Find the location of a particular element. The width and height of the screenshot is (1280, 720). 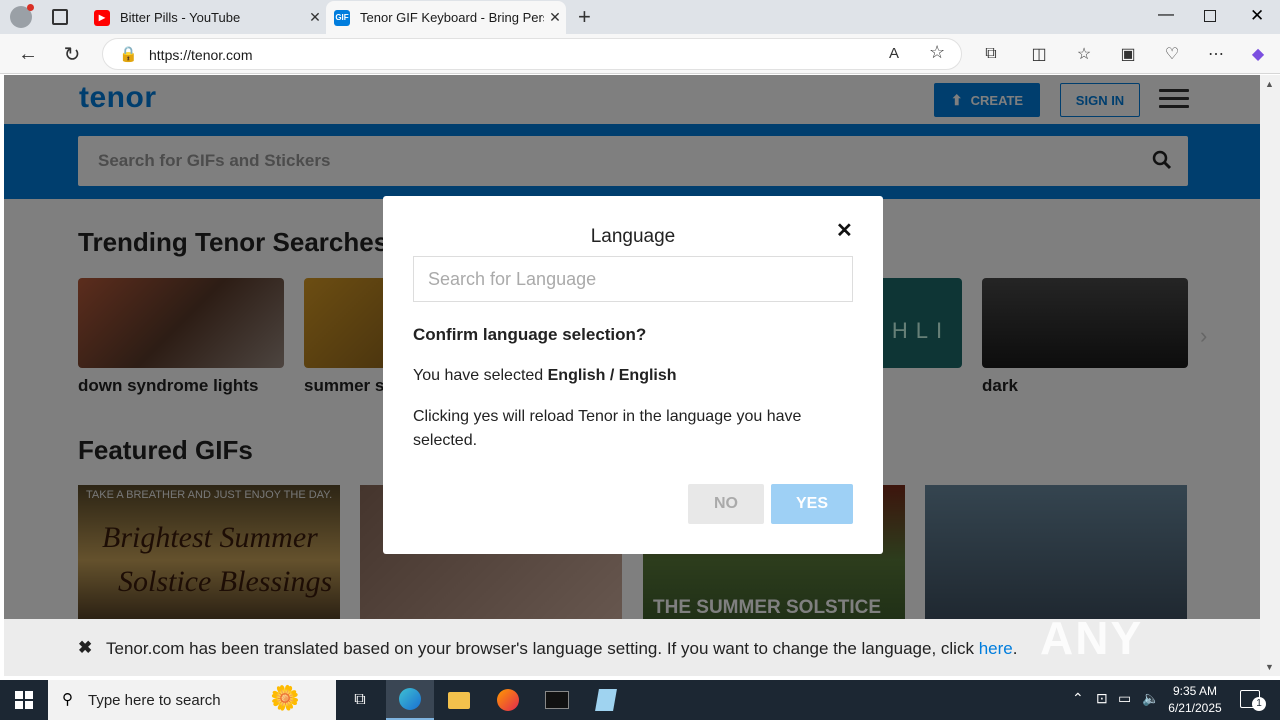

selected-language: English / English is located at coordinates (612, 375).